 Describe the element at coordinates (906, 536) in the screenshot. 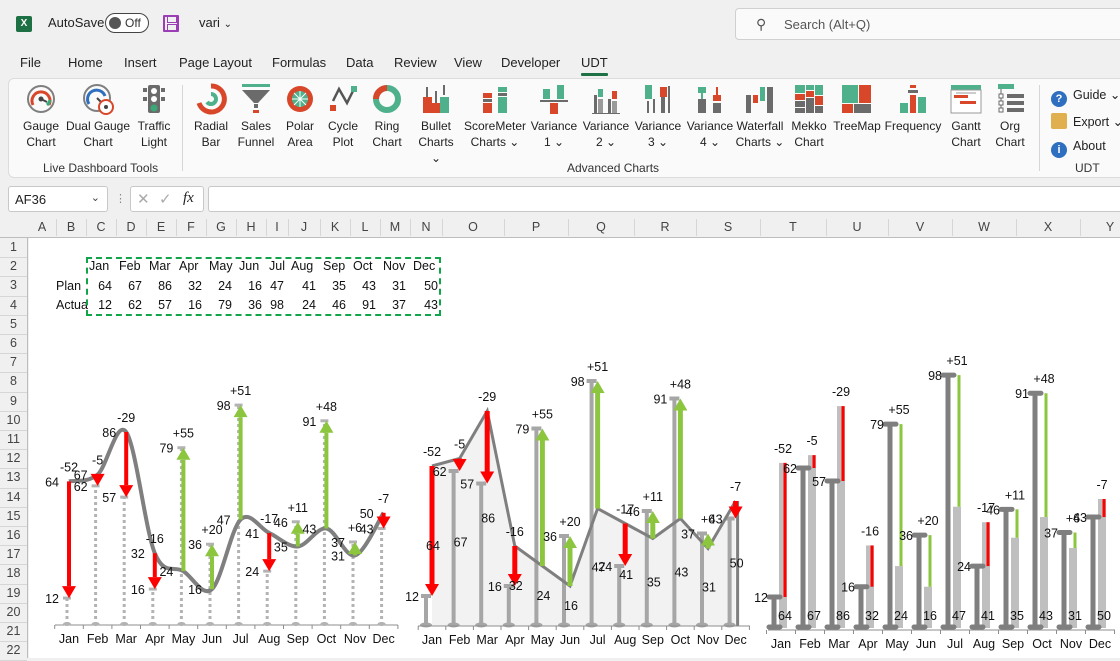

I see `actual-value-label: 36` at that location.